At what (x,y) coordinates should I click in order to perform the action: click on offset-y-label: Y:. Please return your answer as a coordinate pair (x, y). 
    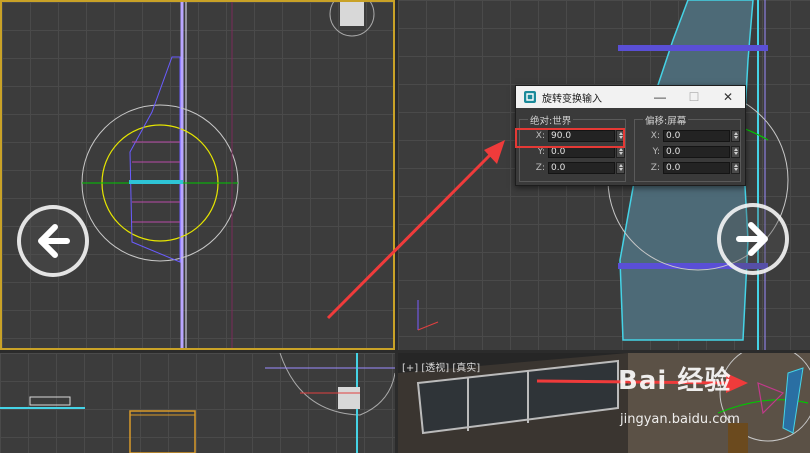
    Looking at the image, I should click on (656, 151).